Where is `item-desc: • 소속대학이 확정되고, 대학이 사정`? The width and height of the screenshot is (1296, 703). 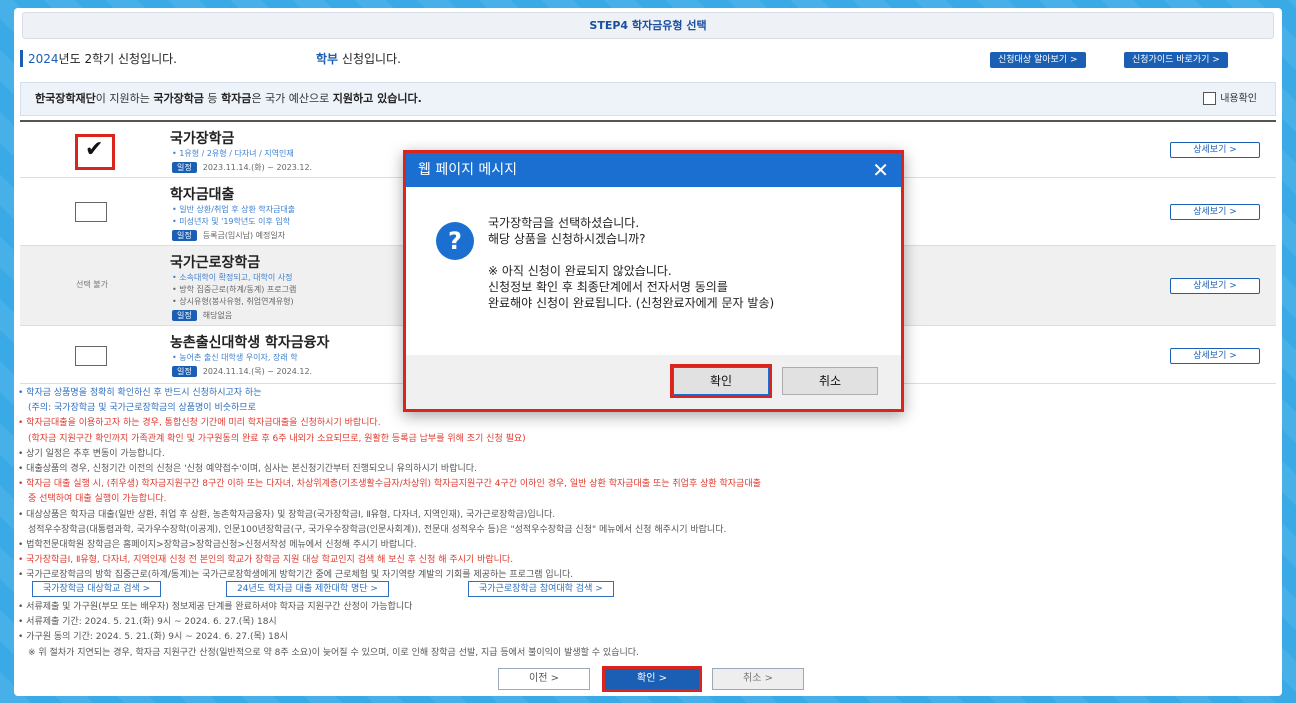
item-desc: • 소속대학이 확정되고, 대학이 사정 is located at coordinates (232, 277).